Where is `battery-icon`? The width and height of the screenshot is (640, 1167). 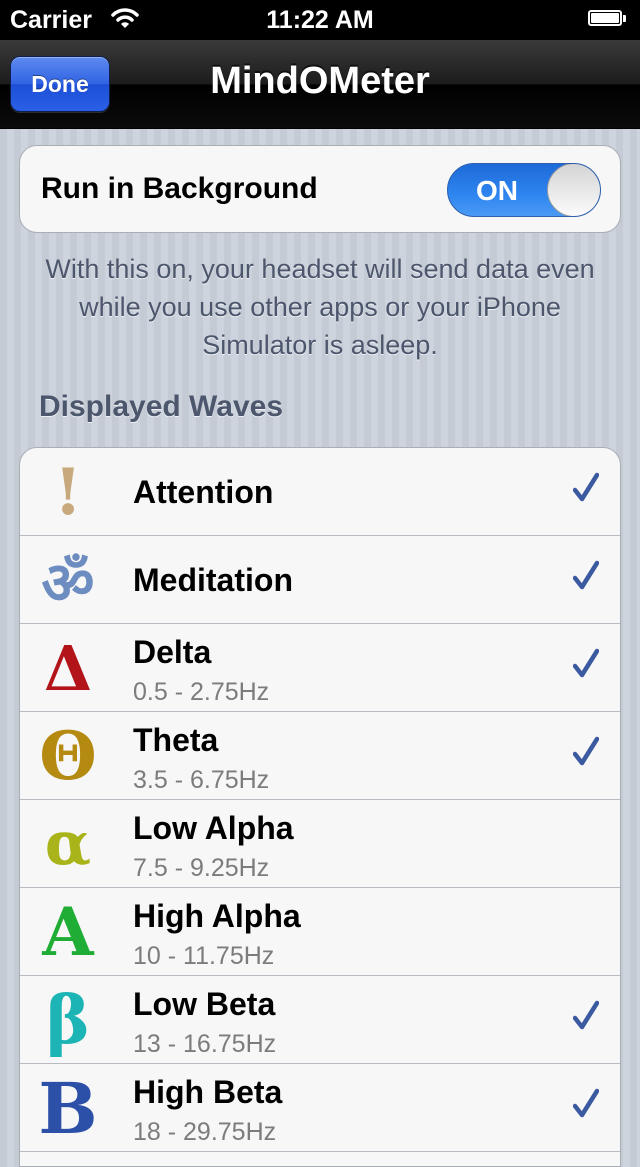
battery-icon is located at coordinates (608, 19).